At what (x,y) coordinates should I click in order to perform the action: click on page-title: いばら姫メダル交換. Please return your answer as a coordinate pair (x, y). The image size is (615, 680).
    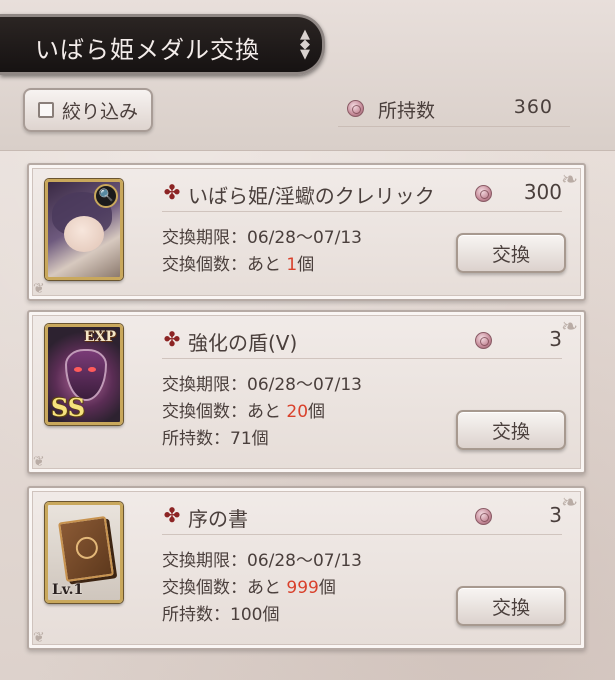
    Looking at the image, I should click on (147, 50).